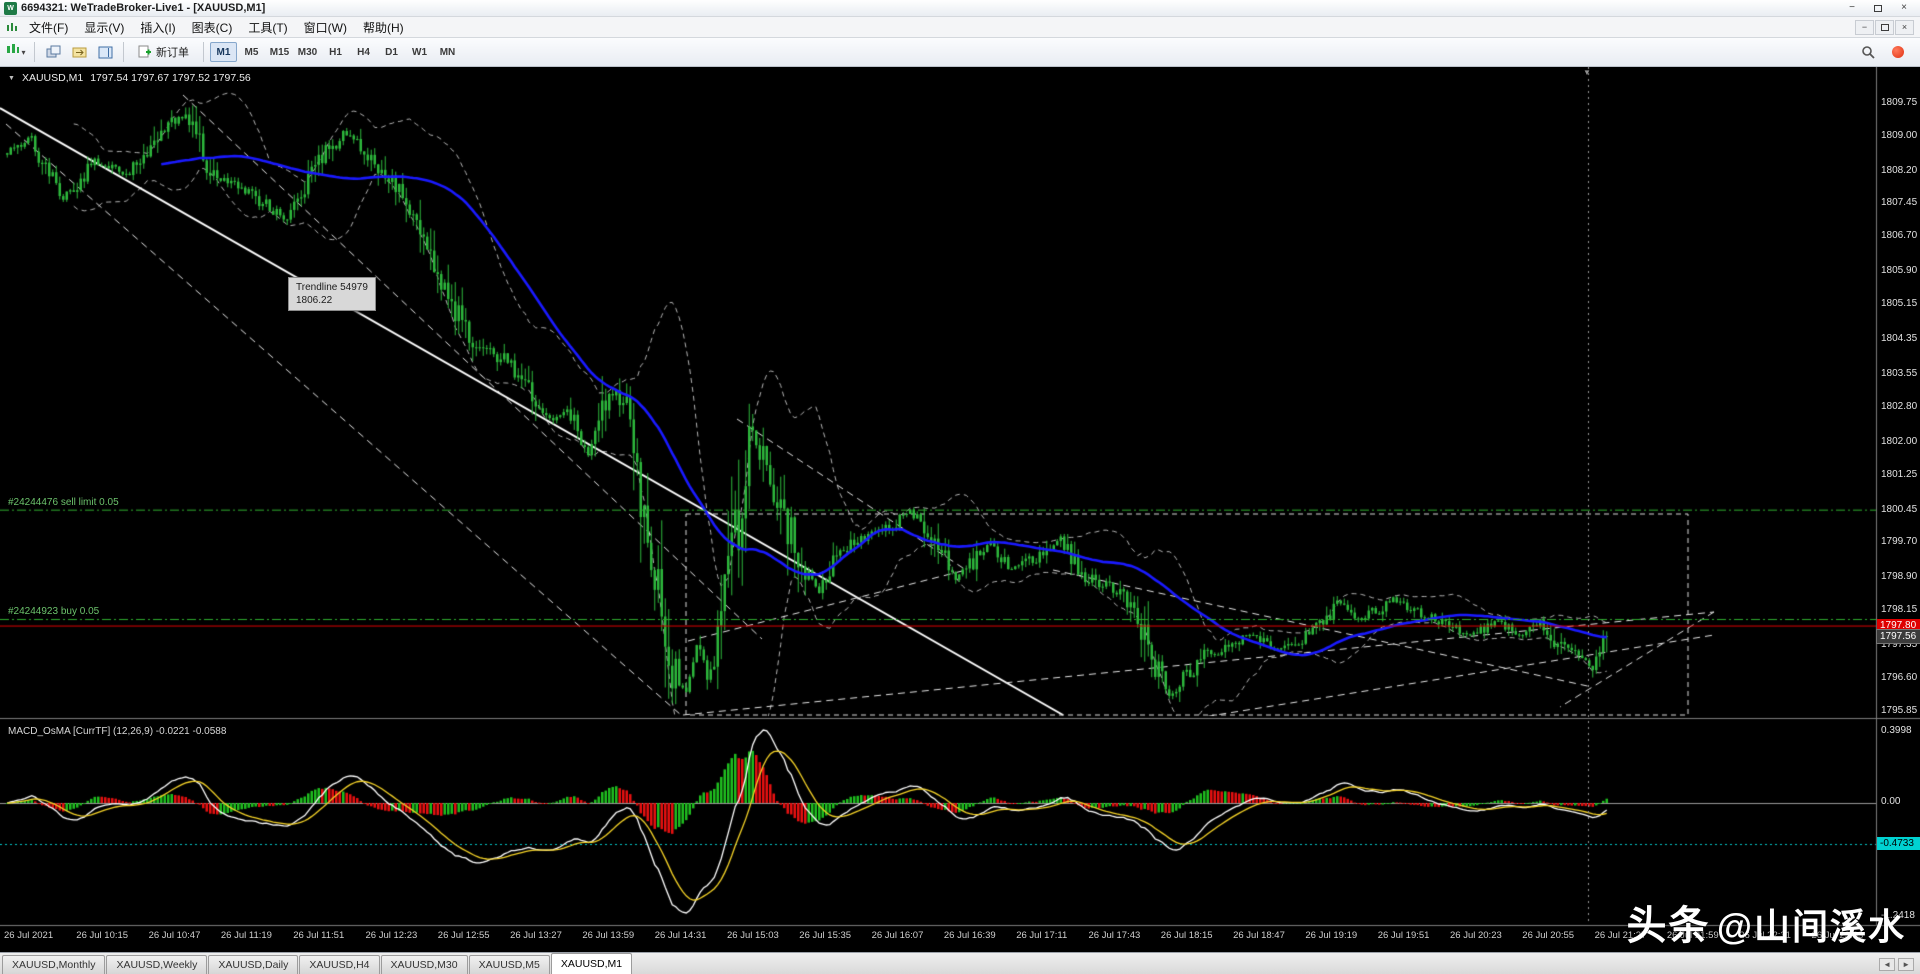 This screenshot has width=1920, height=974. I want to click on search-button, so click(1868, 52).